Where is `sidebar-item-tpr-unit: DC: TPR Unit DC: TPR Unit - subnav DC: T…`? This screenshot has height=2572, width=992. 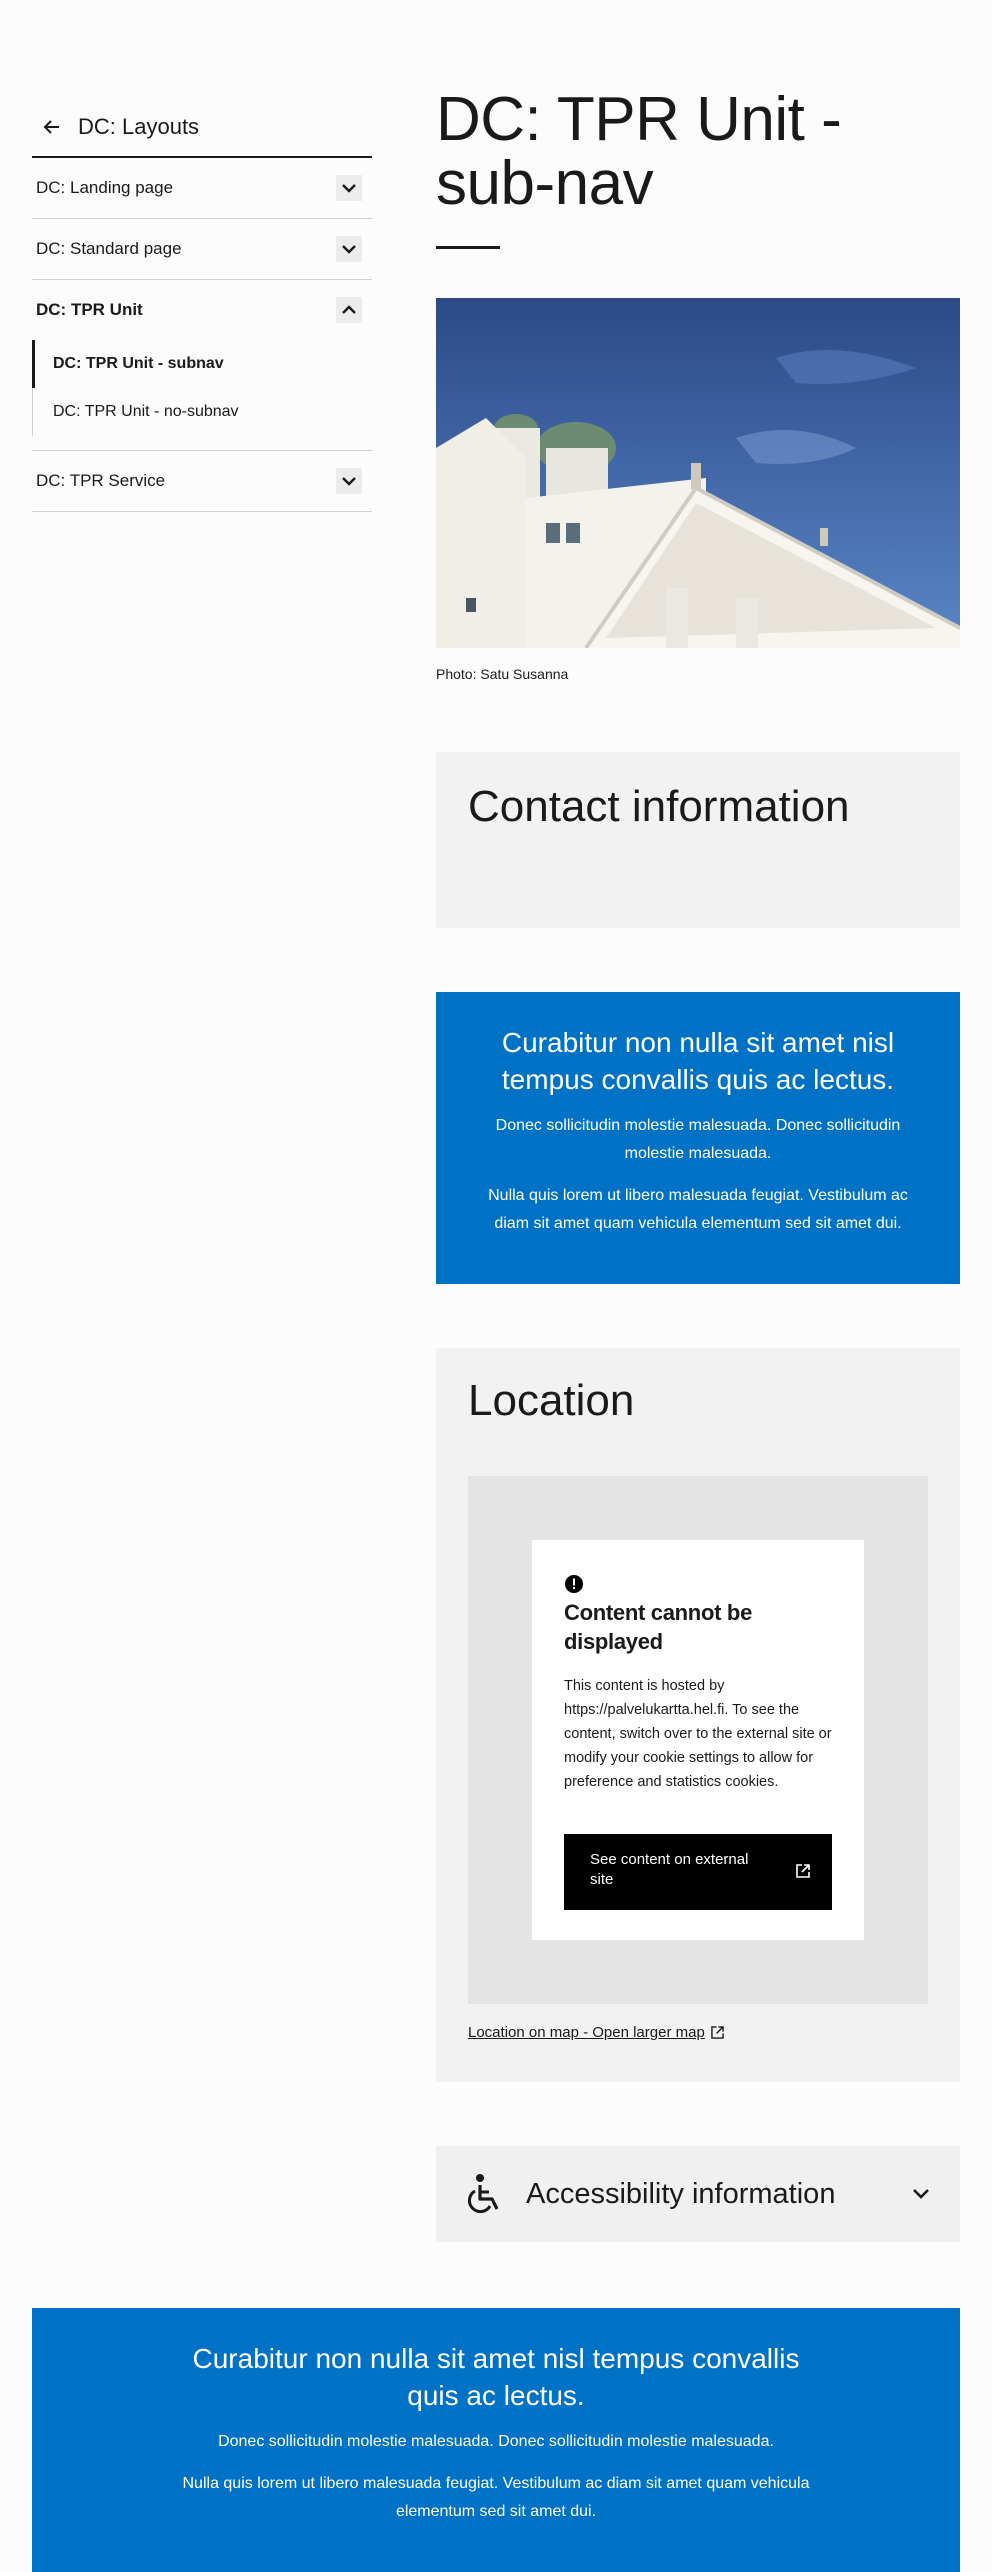
sidebar-item-tpr-unit: DC: TPR Unit DC: TPR Unit - subnav DC: T… is located at coordinates (202, 365).